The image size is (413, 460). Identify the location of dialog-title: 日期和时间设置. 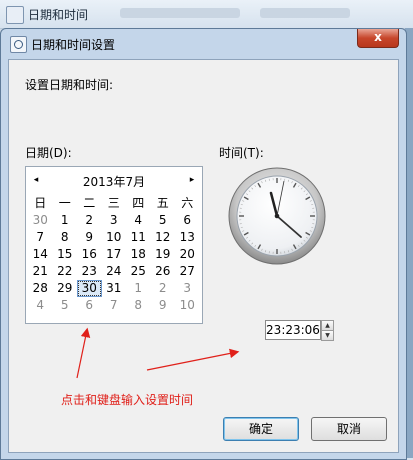
(73, 44).